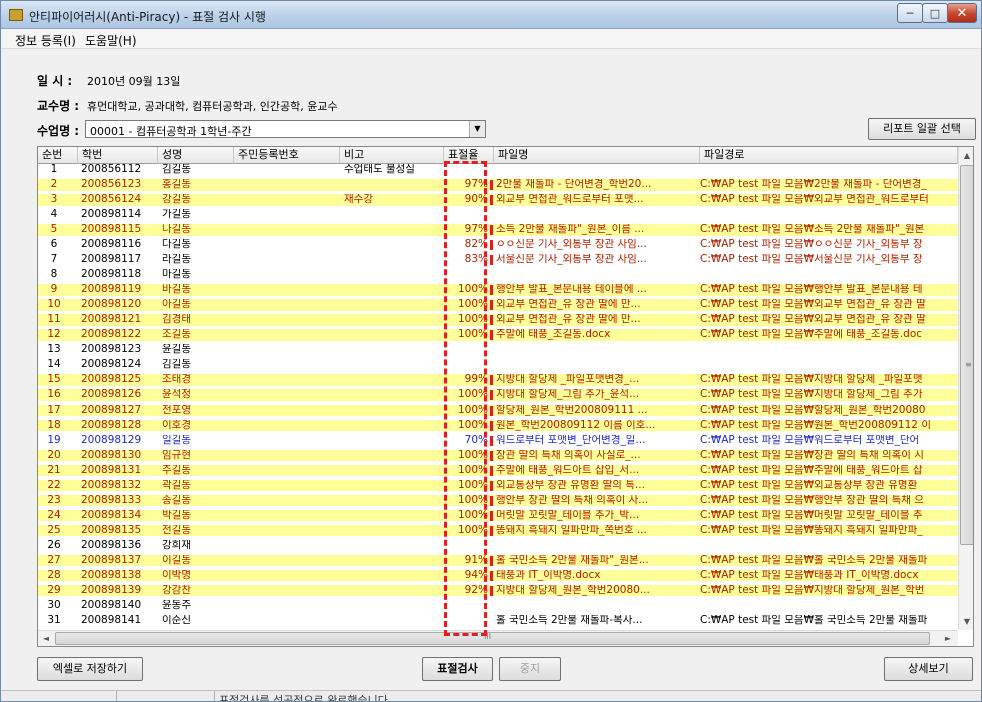 The height and width of the screenshot is (702, 982). What do you see at coordinates (922, 129) in the screenshot?
I see `select-all-reports-button: 리포트 일괄 선택` at bounding box center [922, 129].